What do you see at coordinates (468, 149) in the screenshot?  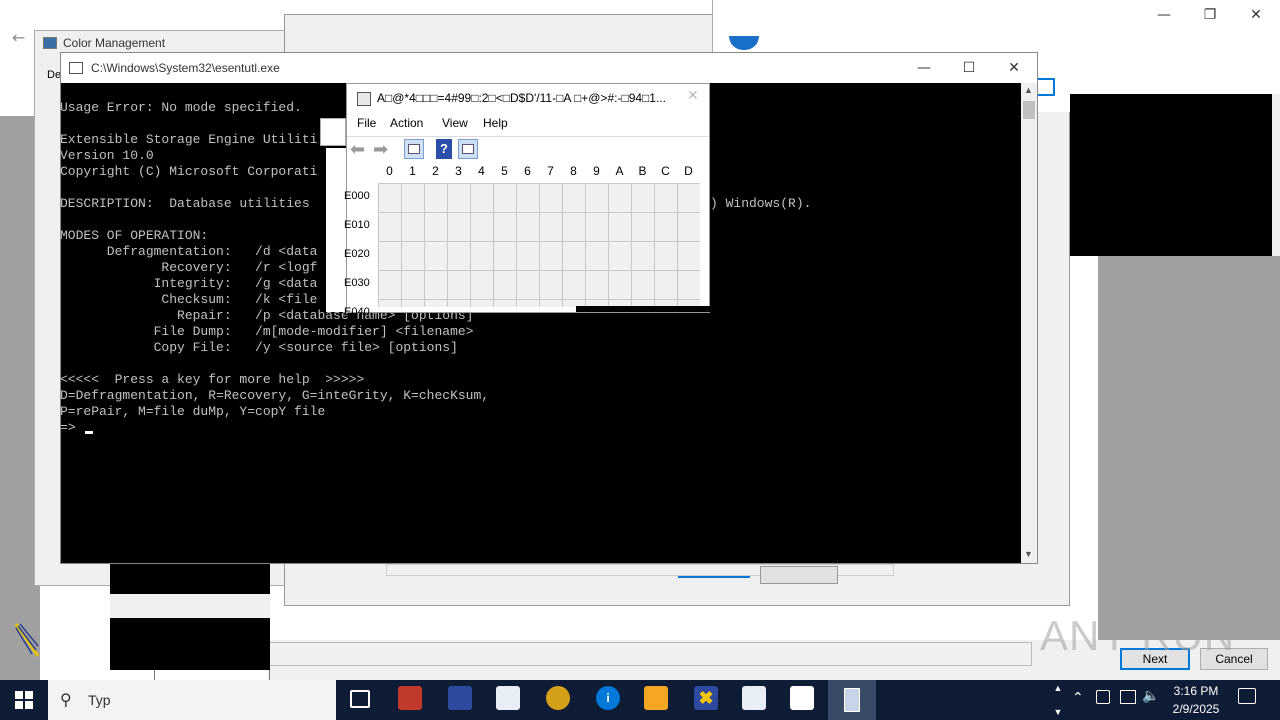 I see `properties-view-icon` at bounding box center [468, 149].